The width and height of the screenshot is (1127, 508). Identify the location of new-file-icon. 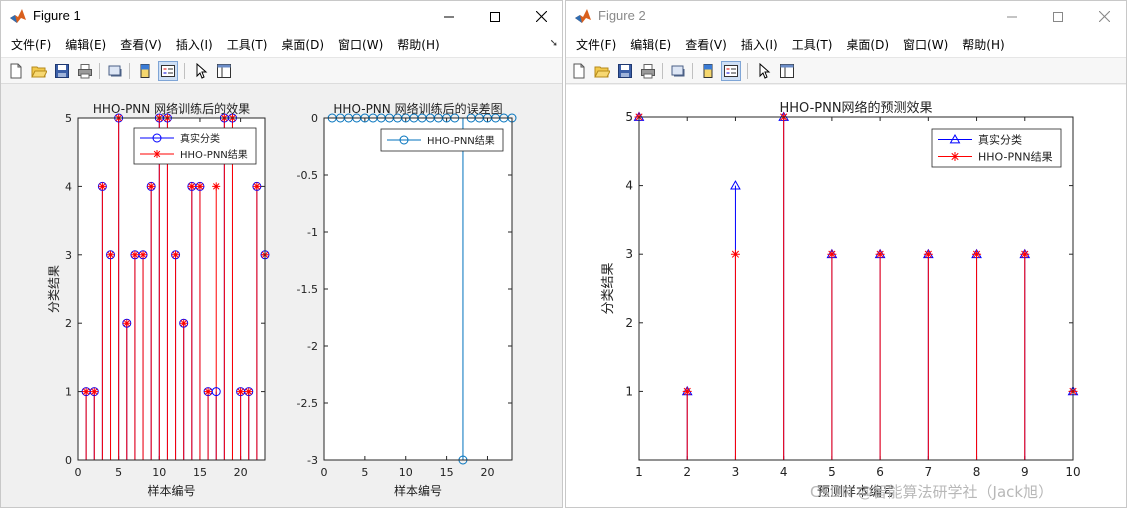
(16, 71).